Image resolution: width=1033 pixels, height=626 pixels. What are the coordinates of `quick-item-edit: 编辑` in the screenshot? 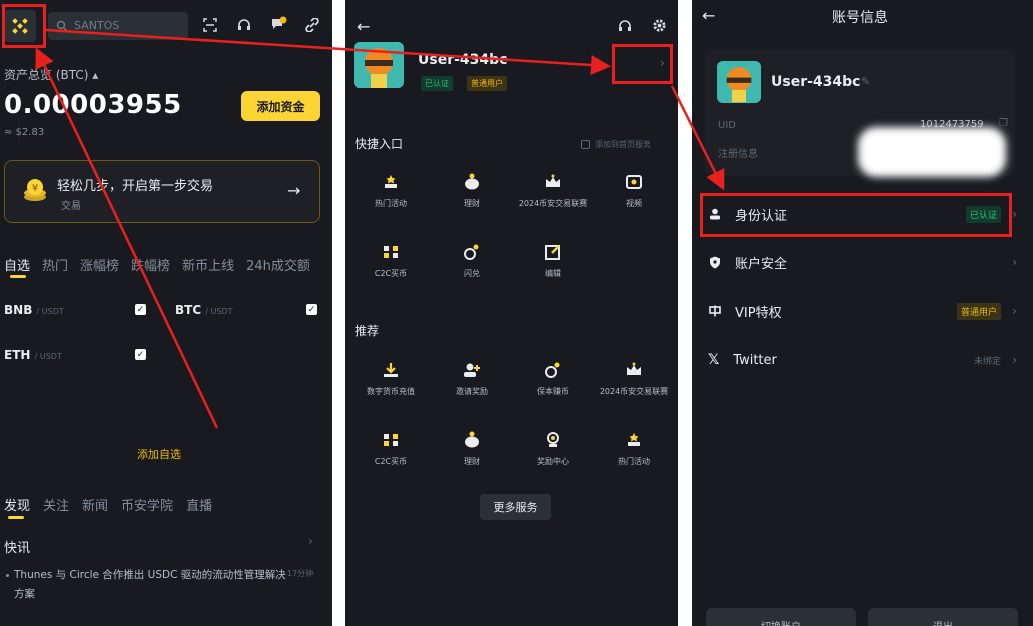 It's located at (553, 259).